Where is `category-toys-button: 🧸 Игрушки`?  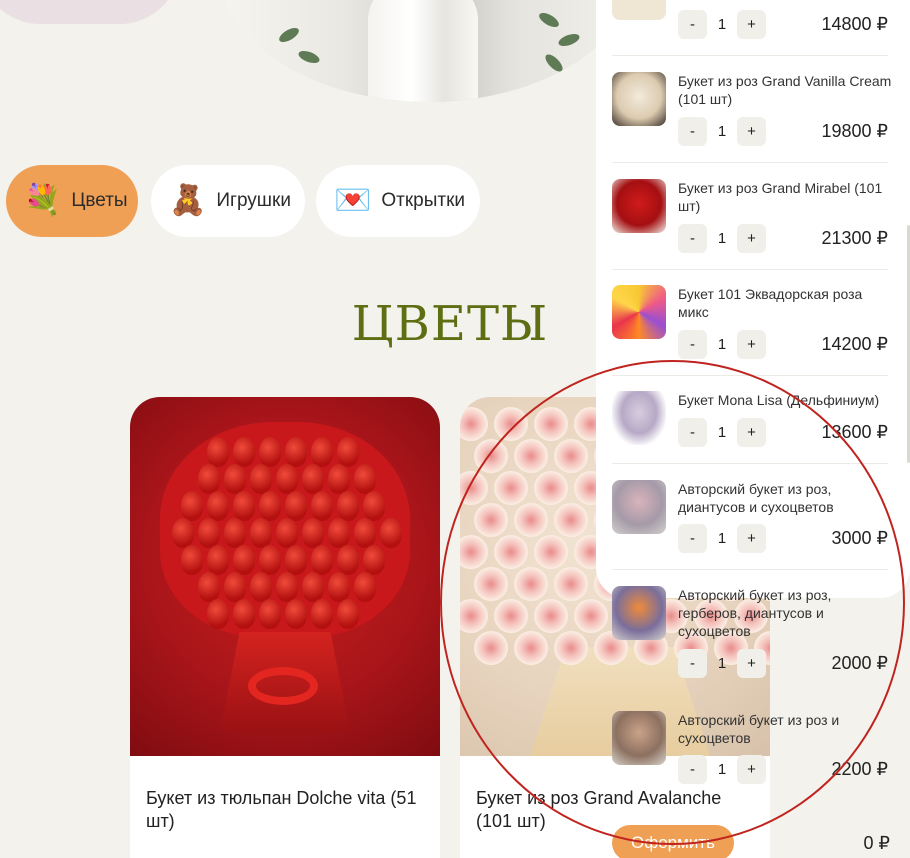 category-toys-button: 🧸 Игрушки is located at coordinates (228, 201).